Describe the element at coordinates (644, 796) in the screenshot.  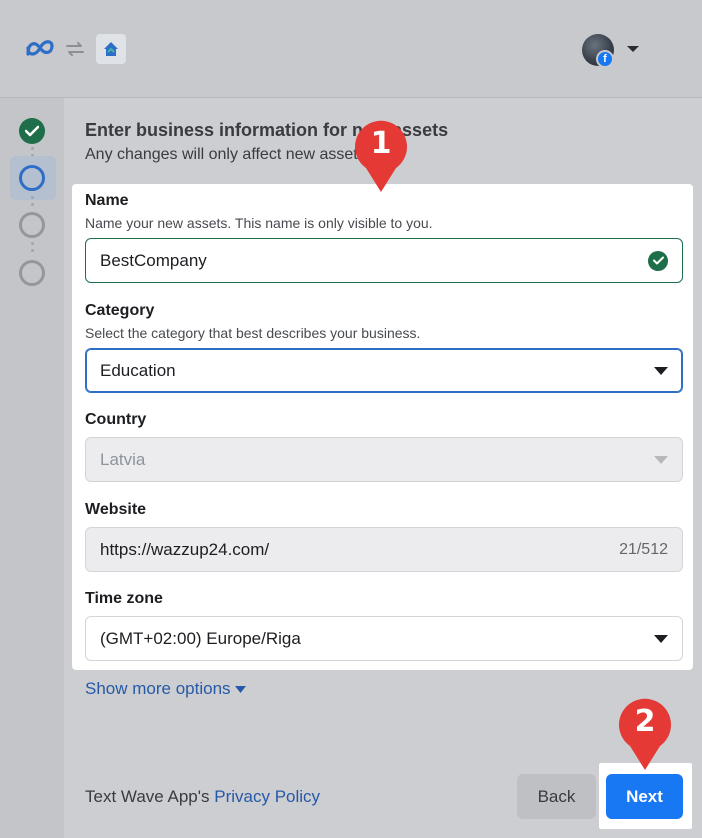
I see `next-button: Next` at that location.